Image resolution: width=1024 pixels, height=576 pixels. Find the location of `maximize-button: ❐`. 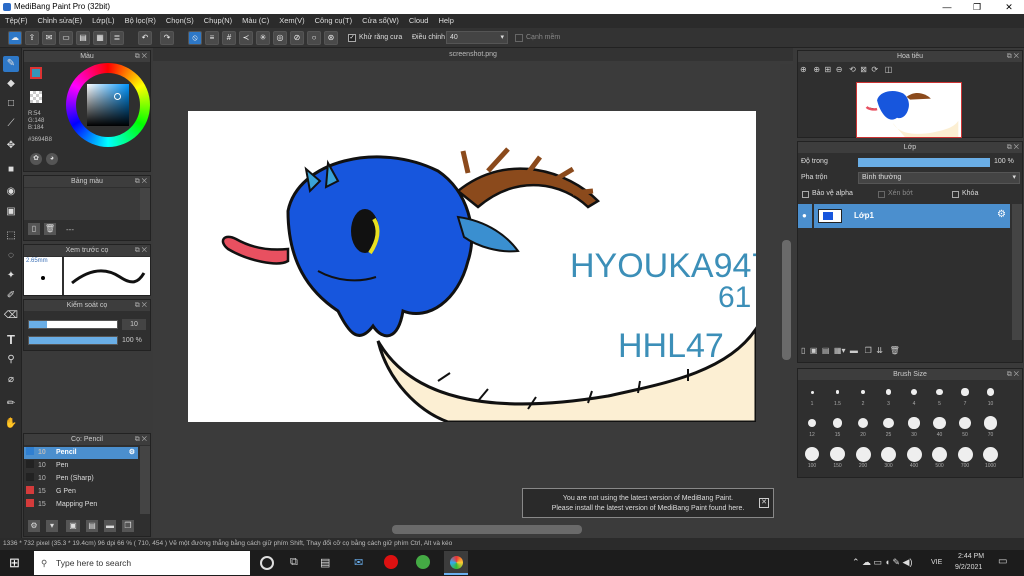

maximize-button: ❐ is located at coordinates (977, 7).